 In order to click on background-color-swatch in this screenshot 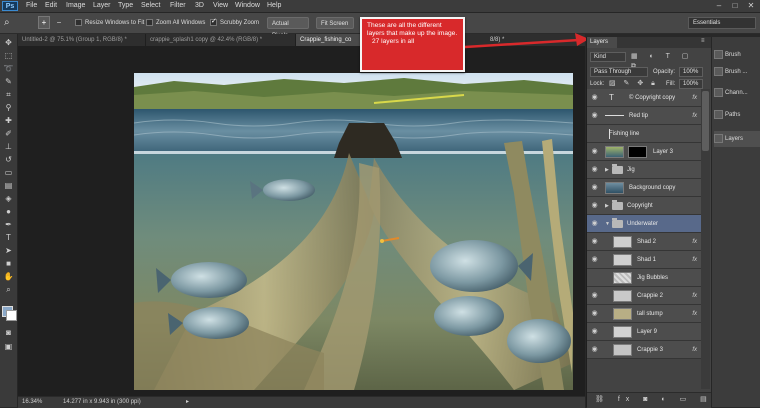, I will do `click(11, 315)`.